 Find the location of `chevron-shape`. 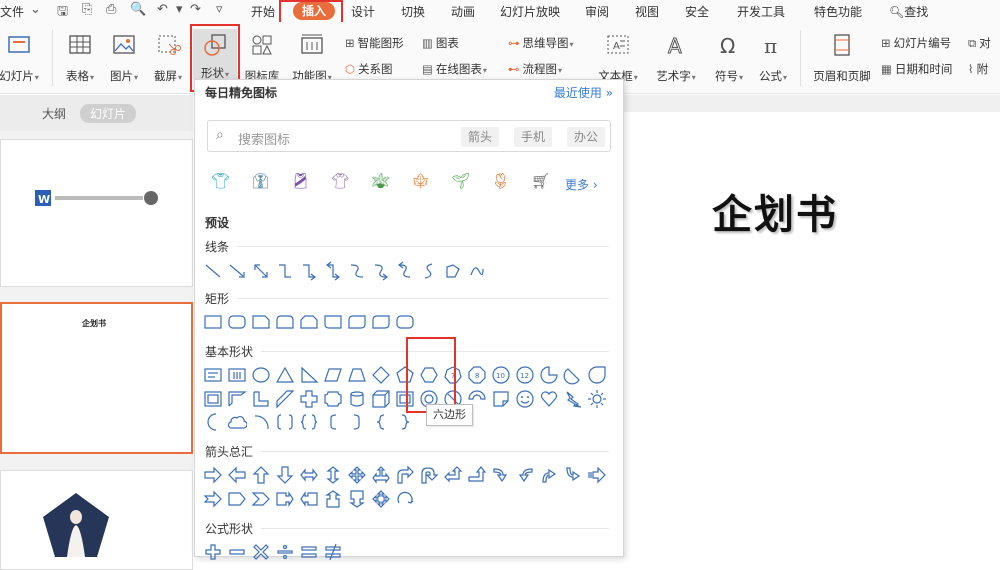

chevron-shape is located at coordinates (261, 499).